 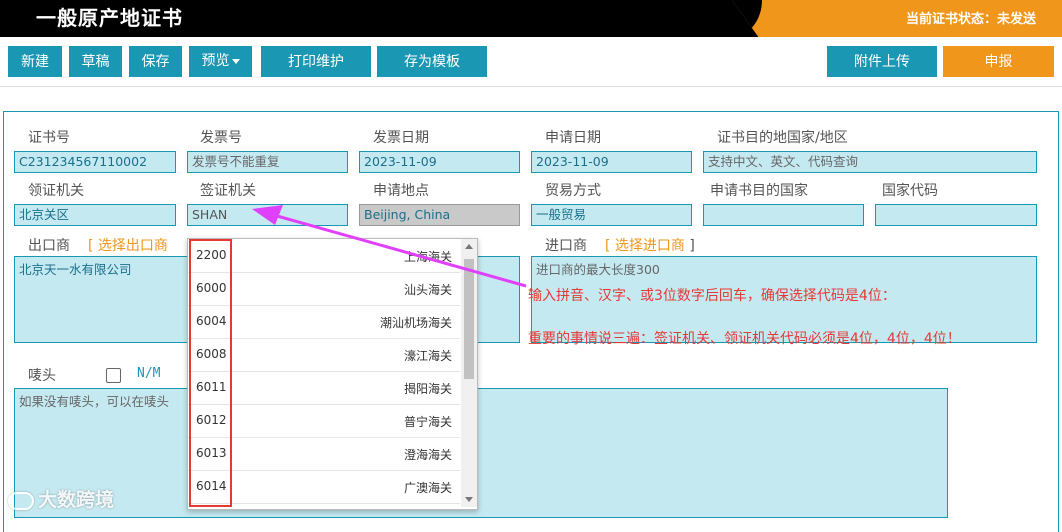 What do you see at coordinates (267, 215) in the screenshot?
I see `arrow-head` at bounding box center [267, 215].